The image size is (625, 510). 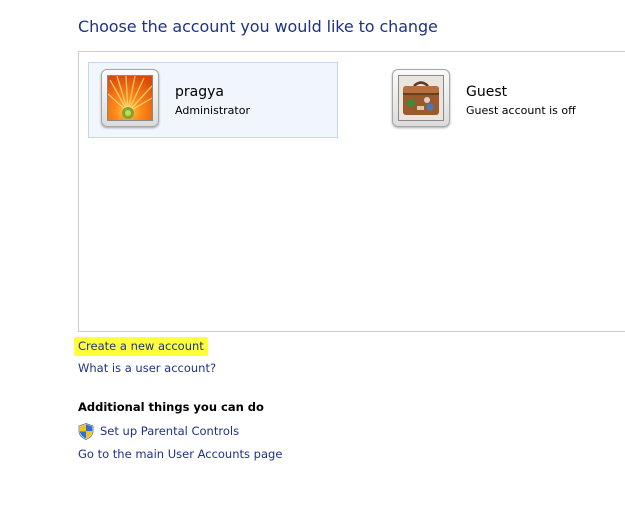 I want to click on briefcase-picture, so click(x=421, y=98).